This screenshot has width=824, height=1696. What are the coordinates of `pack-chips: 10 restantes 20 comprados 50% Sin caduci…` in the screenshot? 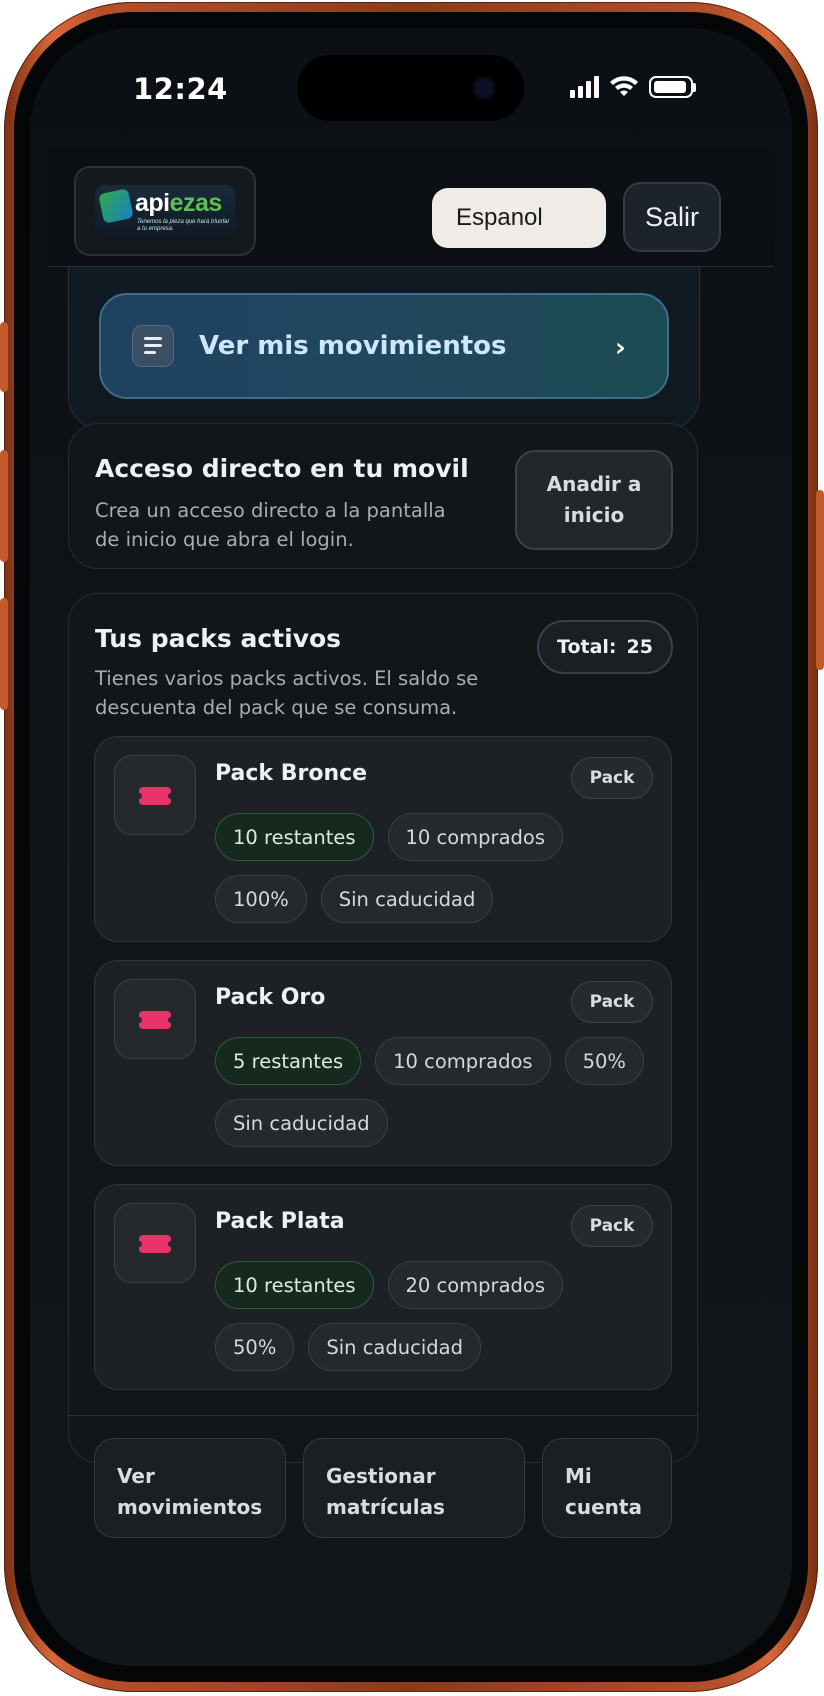 It's located at (435, 1316).